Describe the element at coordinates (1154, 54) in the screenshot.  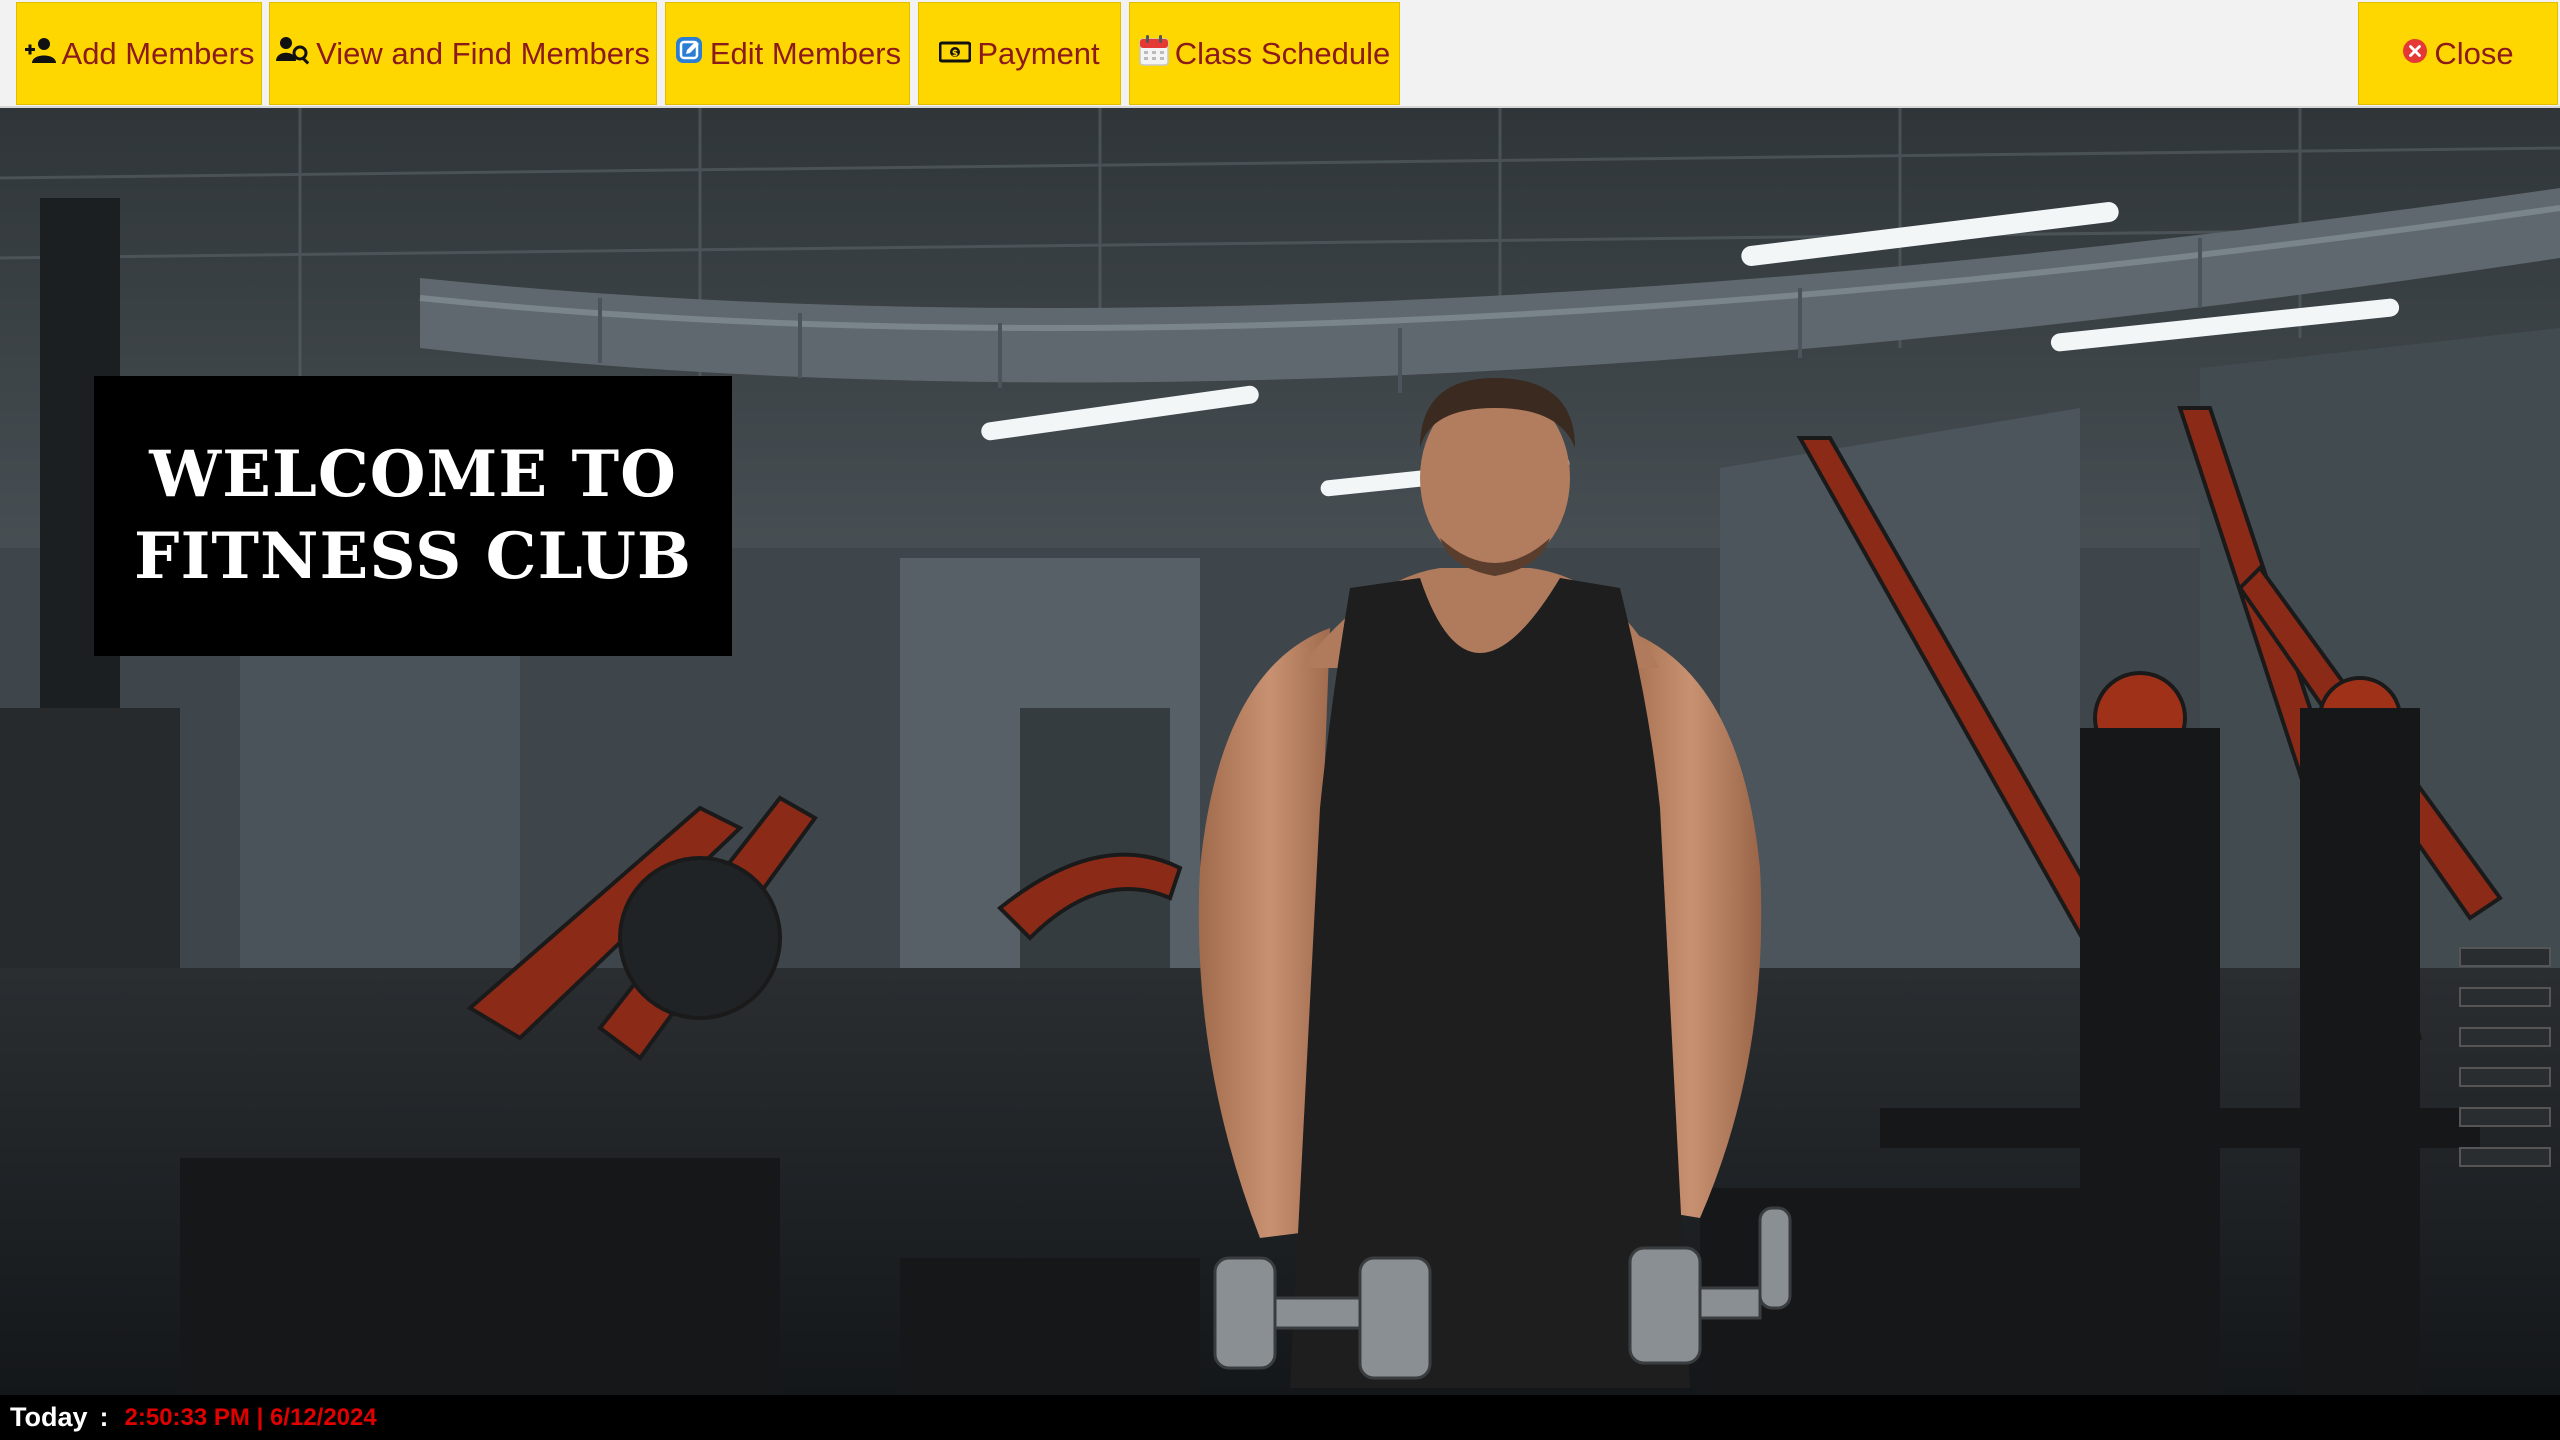
I see `calendar-icon` at that location.